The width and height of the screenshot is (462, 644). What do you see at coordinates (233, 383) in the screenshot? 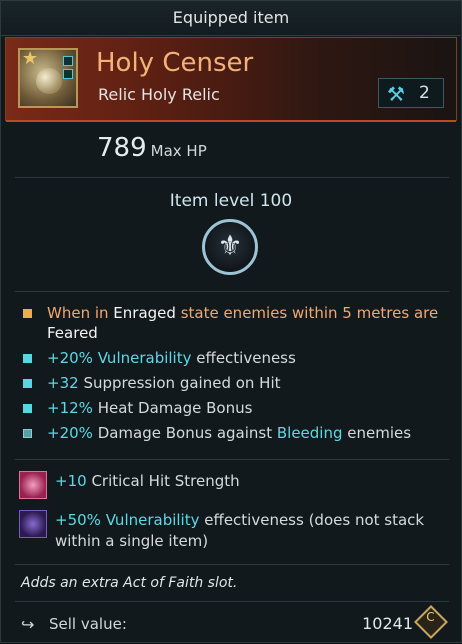
I see `modifier-suppression: +32 Suppression gained on Hit` at bounding box center [233, 383].